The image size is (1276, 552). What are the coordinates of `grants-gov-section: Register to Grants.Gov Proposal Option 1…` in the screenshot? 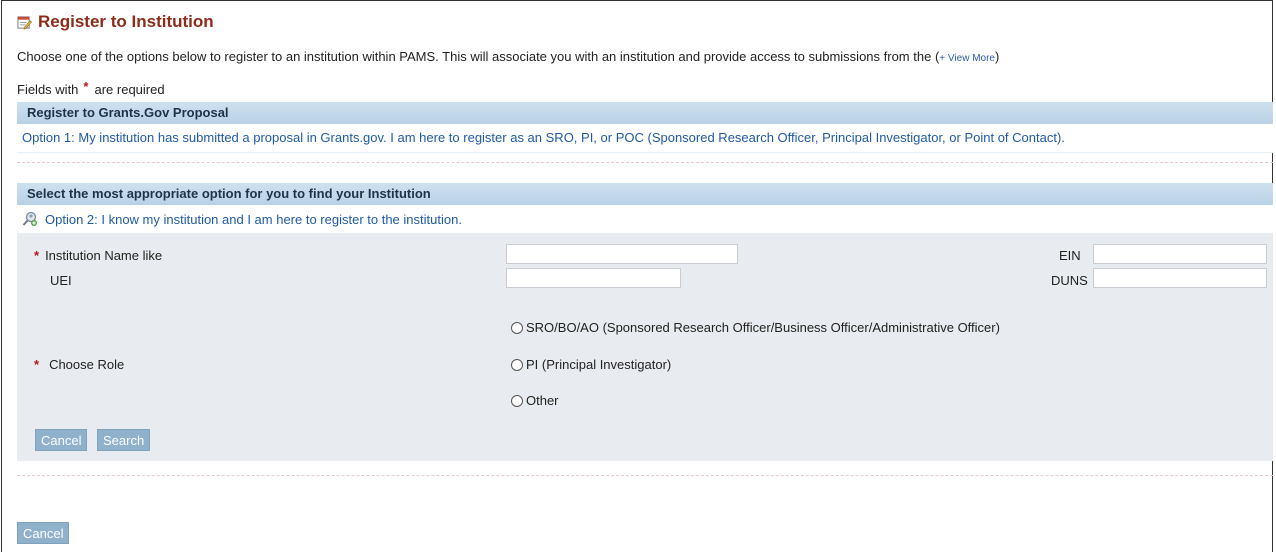 It's located at (645, 132).